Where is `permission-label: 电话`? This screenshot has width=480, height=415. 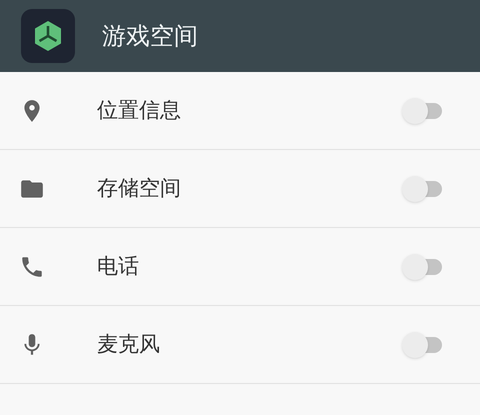
permission-label: 电话 is located at coordinates (118, 266).